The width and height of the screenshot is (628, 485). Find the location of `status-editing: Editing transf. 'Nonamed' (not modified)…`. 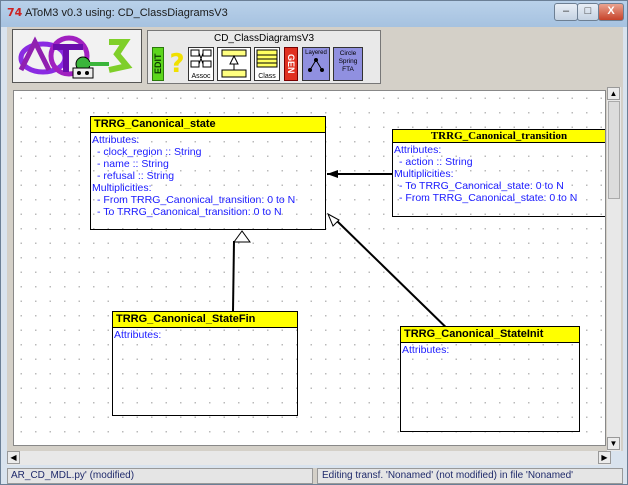

status-editing: Editing transf. 'Nonamed' (not modified)… is located at coordinates (470, 476).